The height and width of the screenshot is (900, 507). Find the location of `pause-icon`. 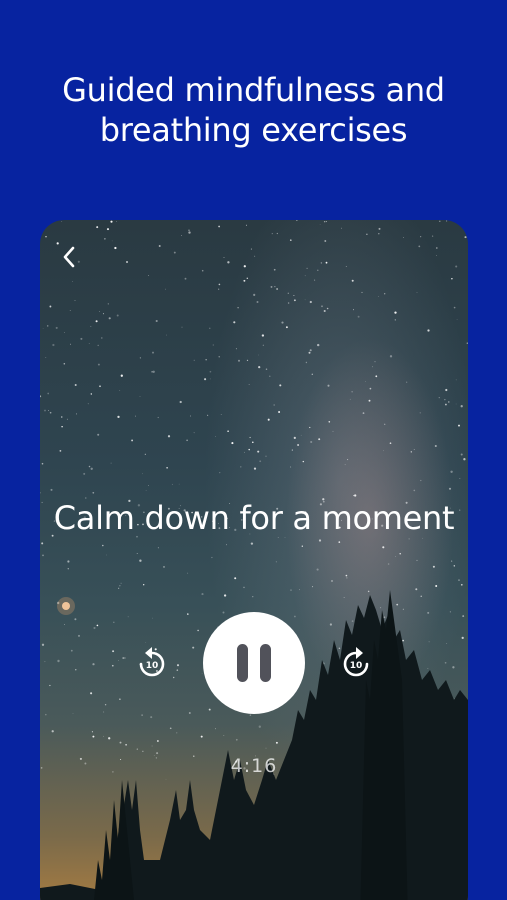

pause-icon is located at coordinates (242, 663).